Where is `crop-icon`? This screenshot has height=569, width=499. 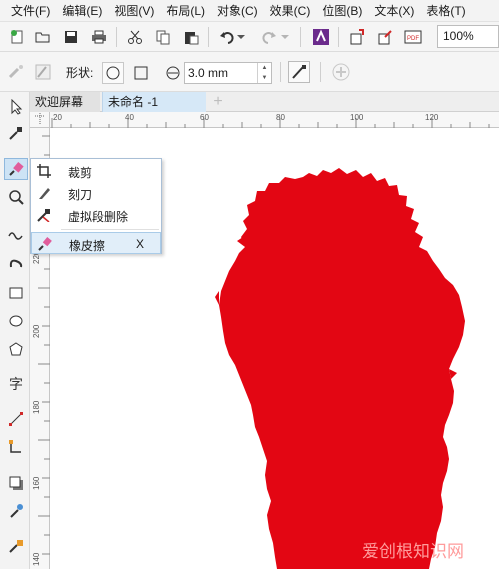 crop-icon is located at coordinates (44, 171).